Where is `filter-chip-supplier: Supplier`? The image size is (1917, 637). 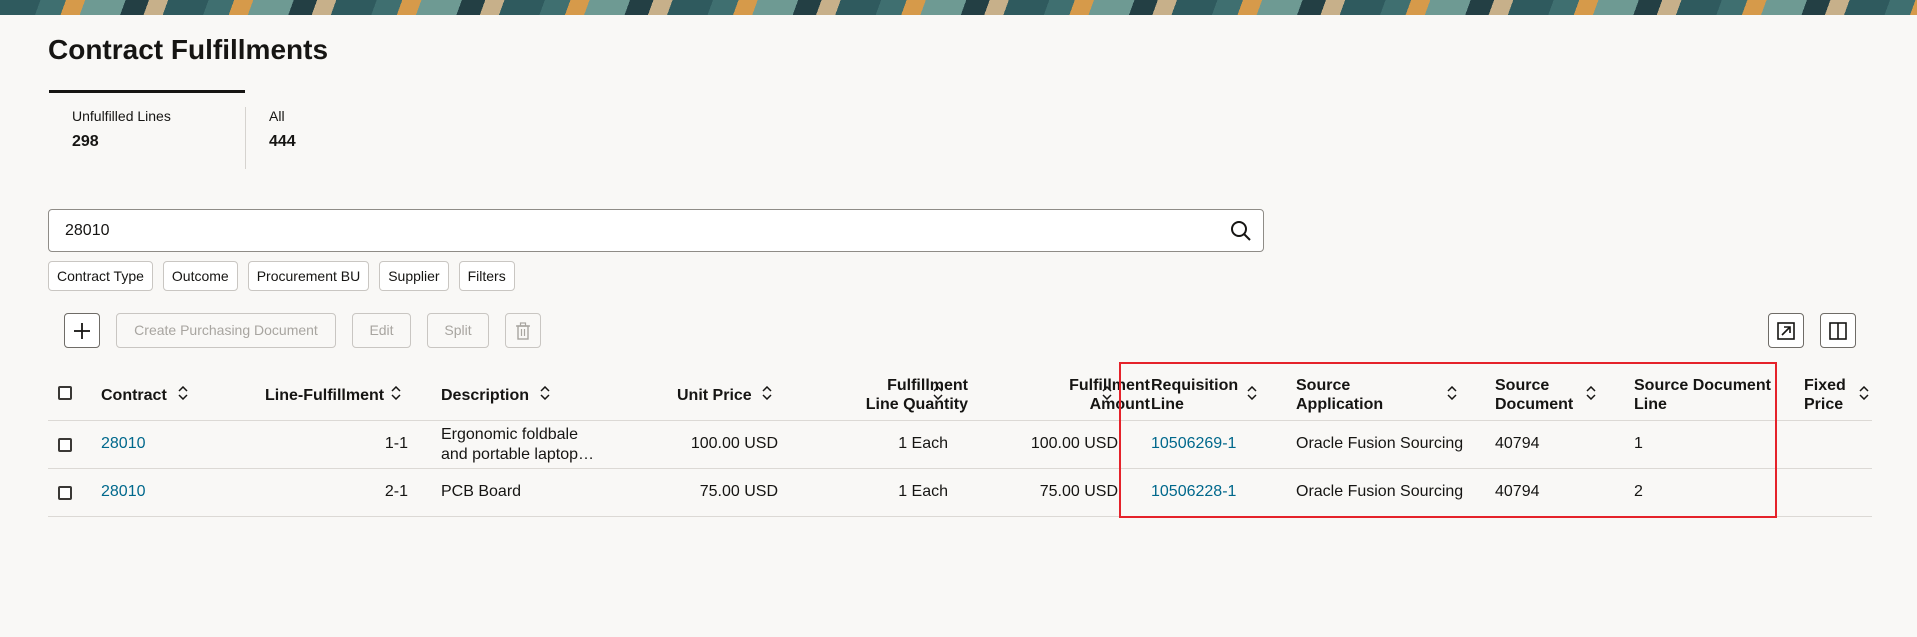 filter-chip-supplier: Supplier is located at coordinates (414, 276).